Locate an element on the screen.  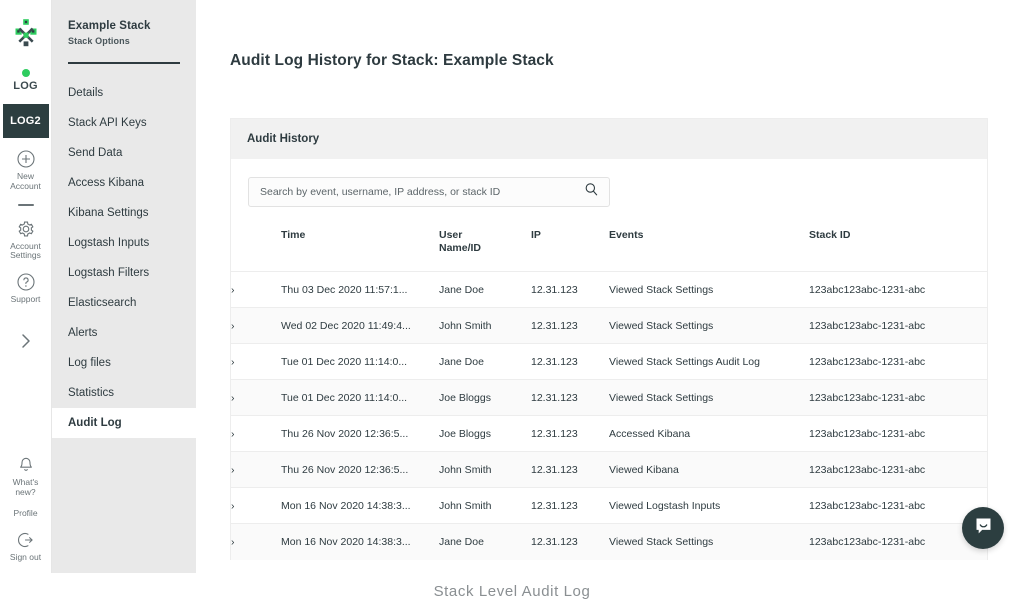
cell-event: Viewed Kibana is located at coordinates (644, 469).